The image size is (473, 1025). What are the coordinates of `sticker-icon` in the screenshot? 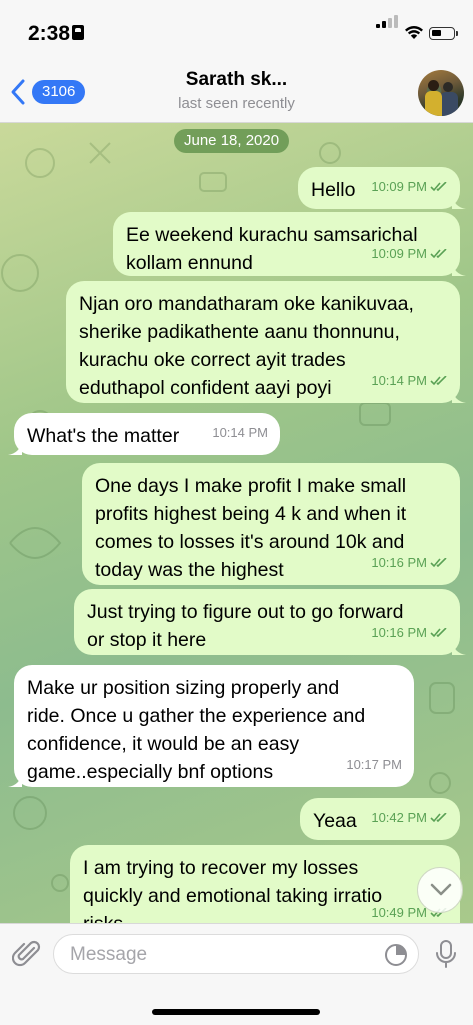 It's located at (396, 955).